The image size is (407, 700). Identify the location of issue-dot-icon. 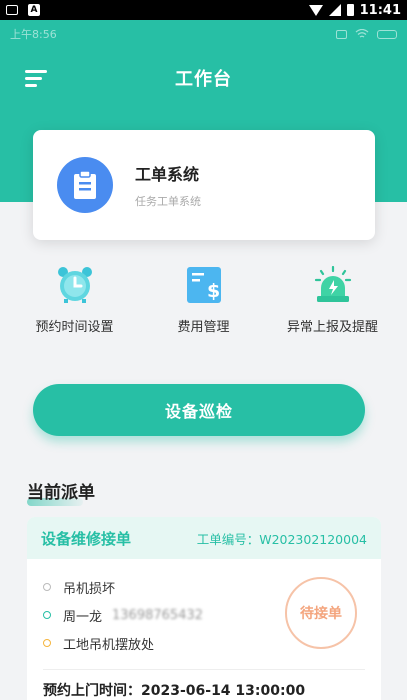
(47, 587).